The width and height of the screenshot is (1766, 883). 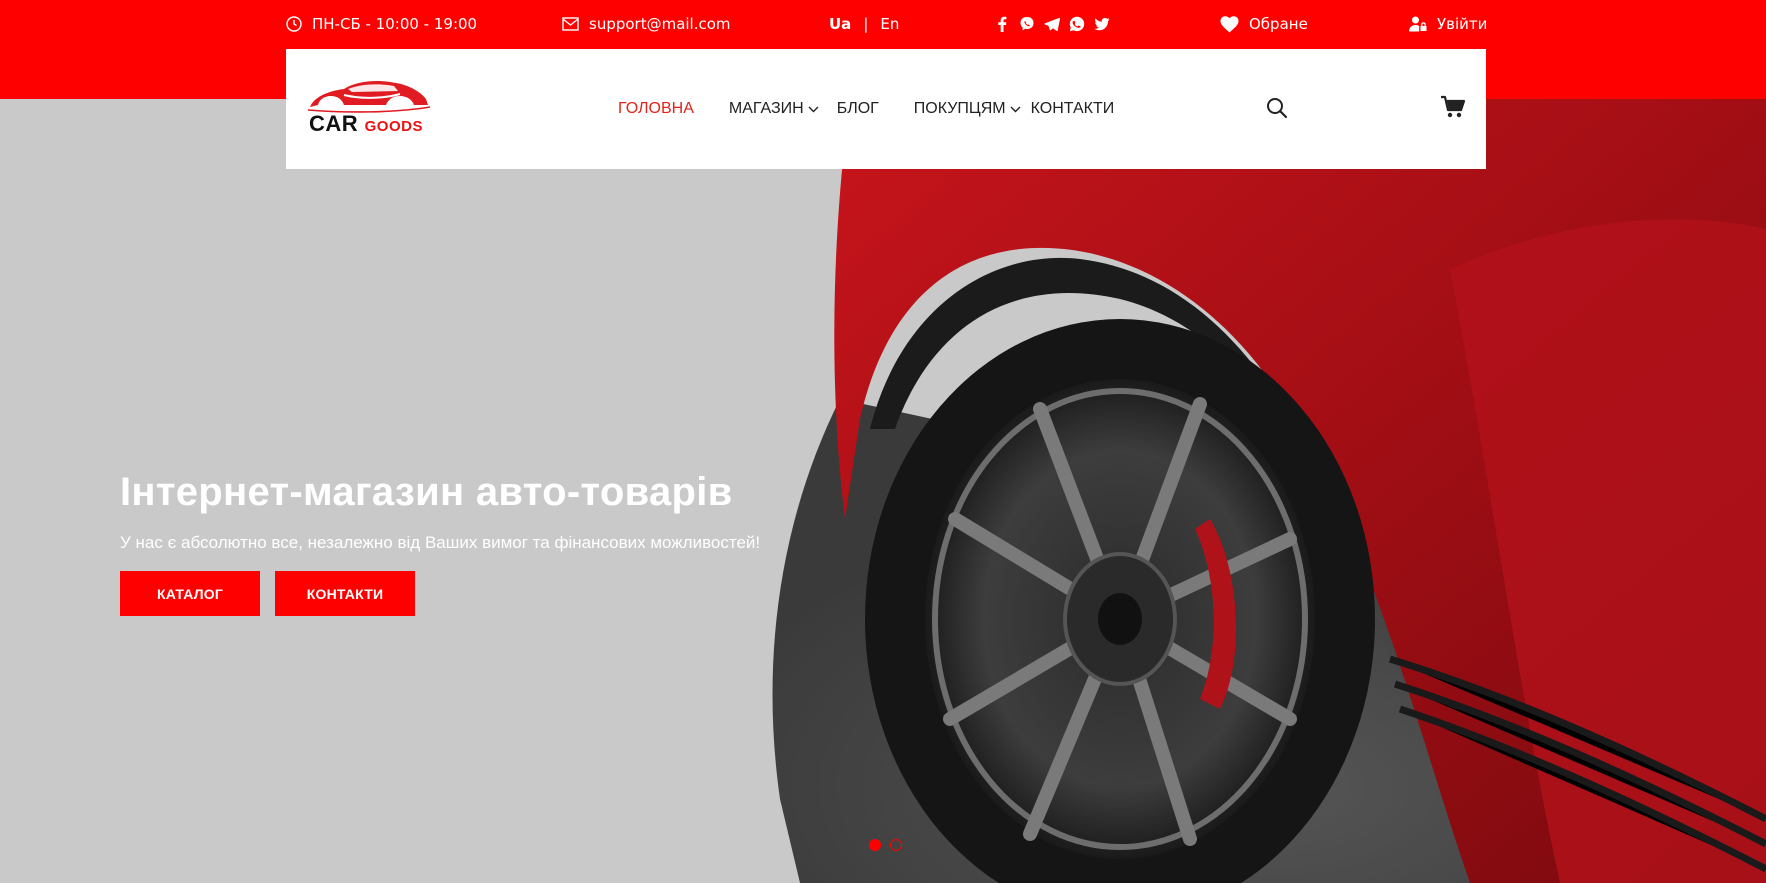 I want to click on nav-buyers: ПОКУПЦЯМ, so click(x=967, y=109).